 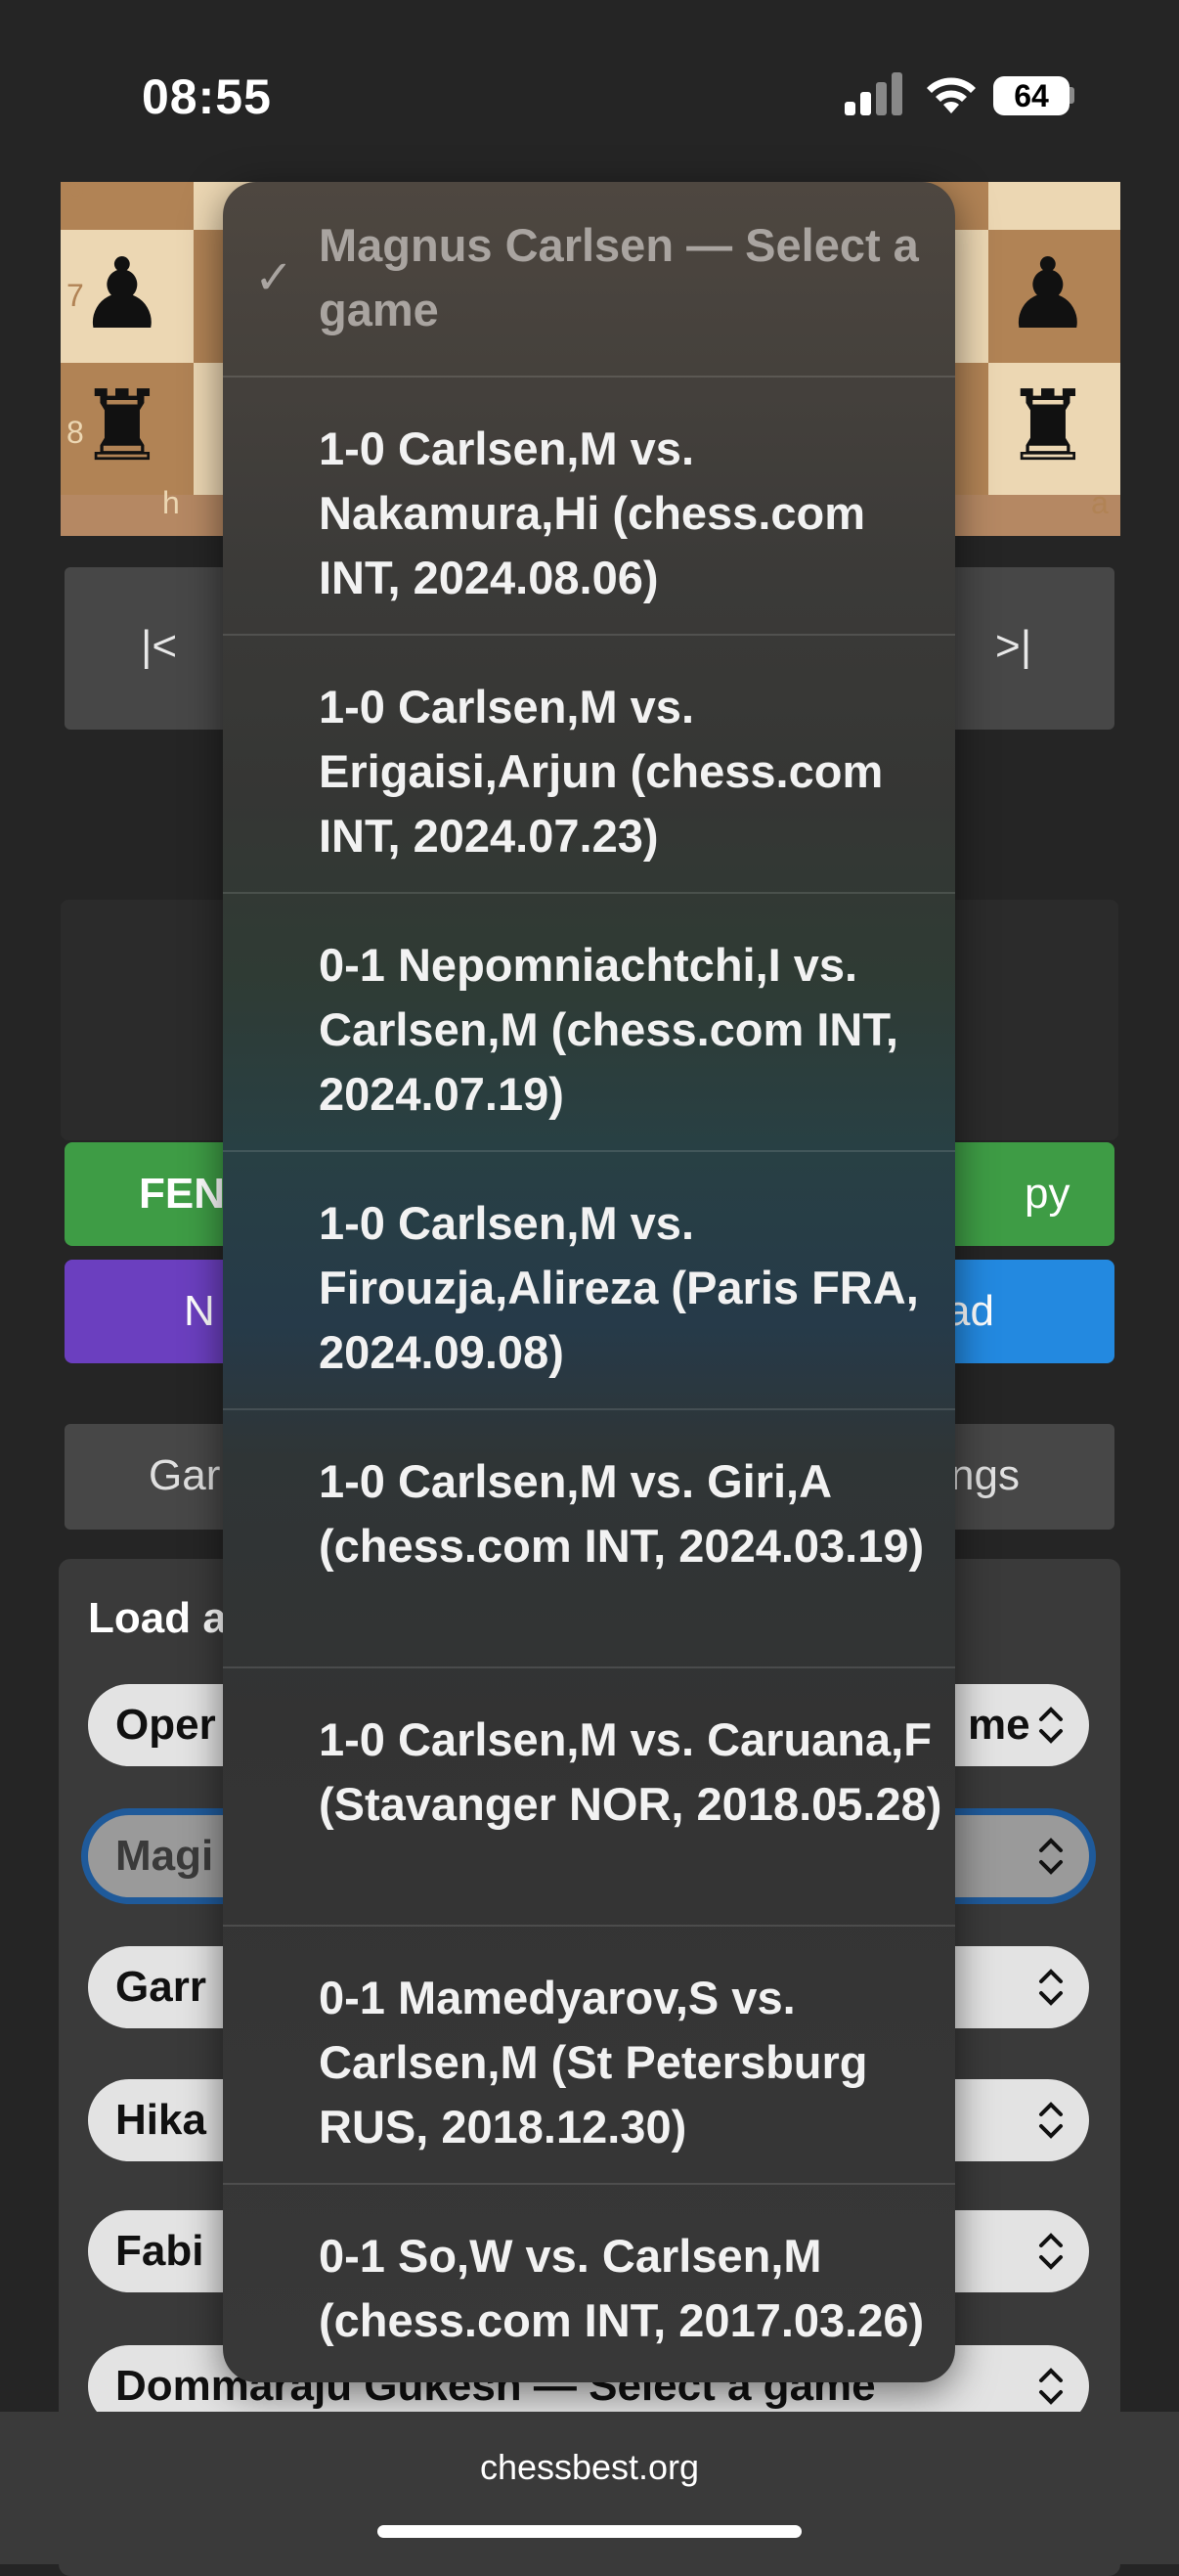 What do you see at coordinates (985, 1475) in the screenshot?
I see `tab-settings: ngs` at bounding box center [985, 1475].